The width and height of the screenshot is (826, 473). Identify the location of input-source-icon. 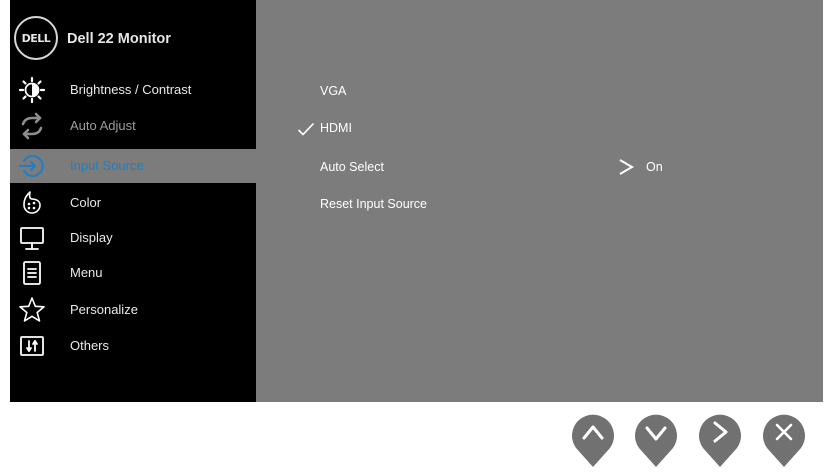
(31, 166).